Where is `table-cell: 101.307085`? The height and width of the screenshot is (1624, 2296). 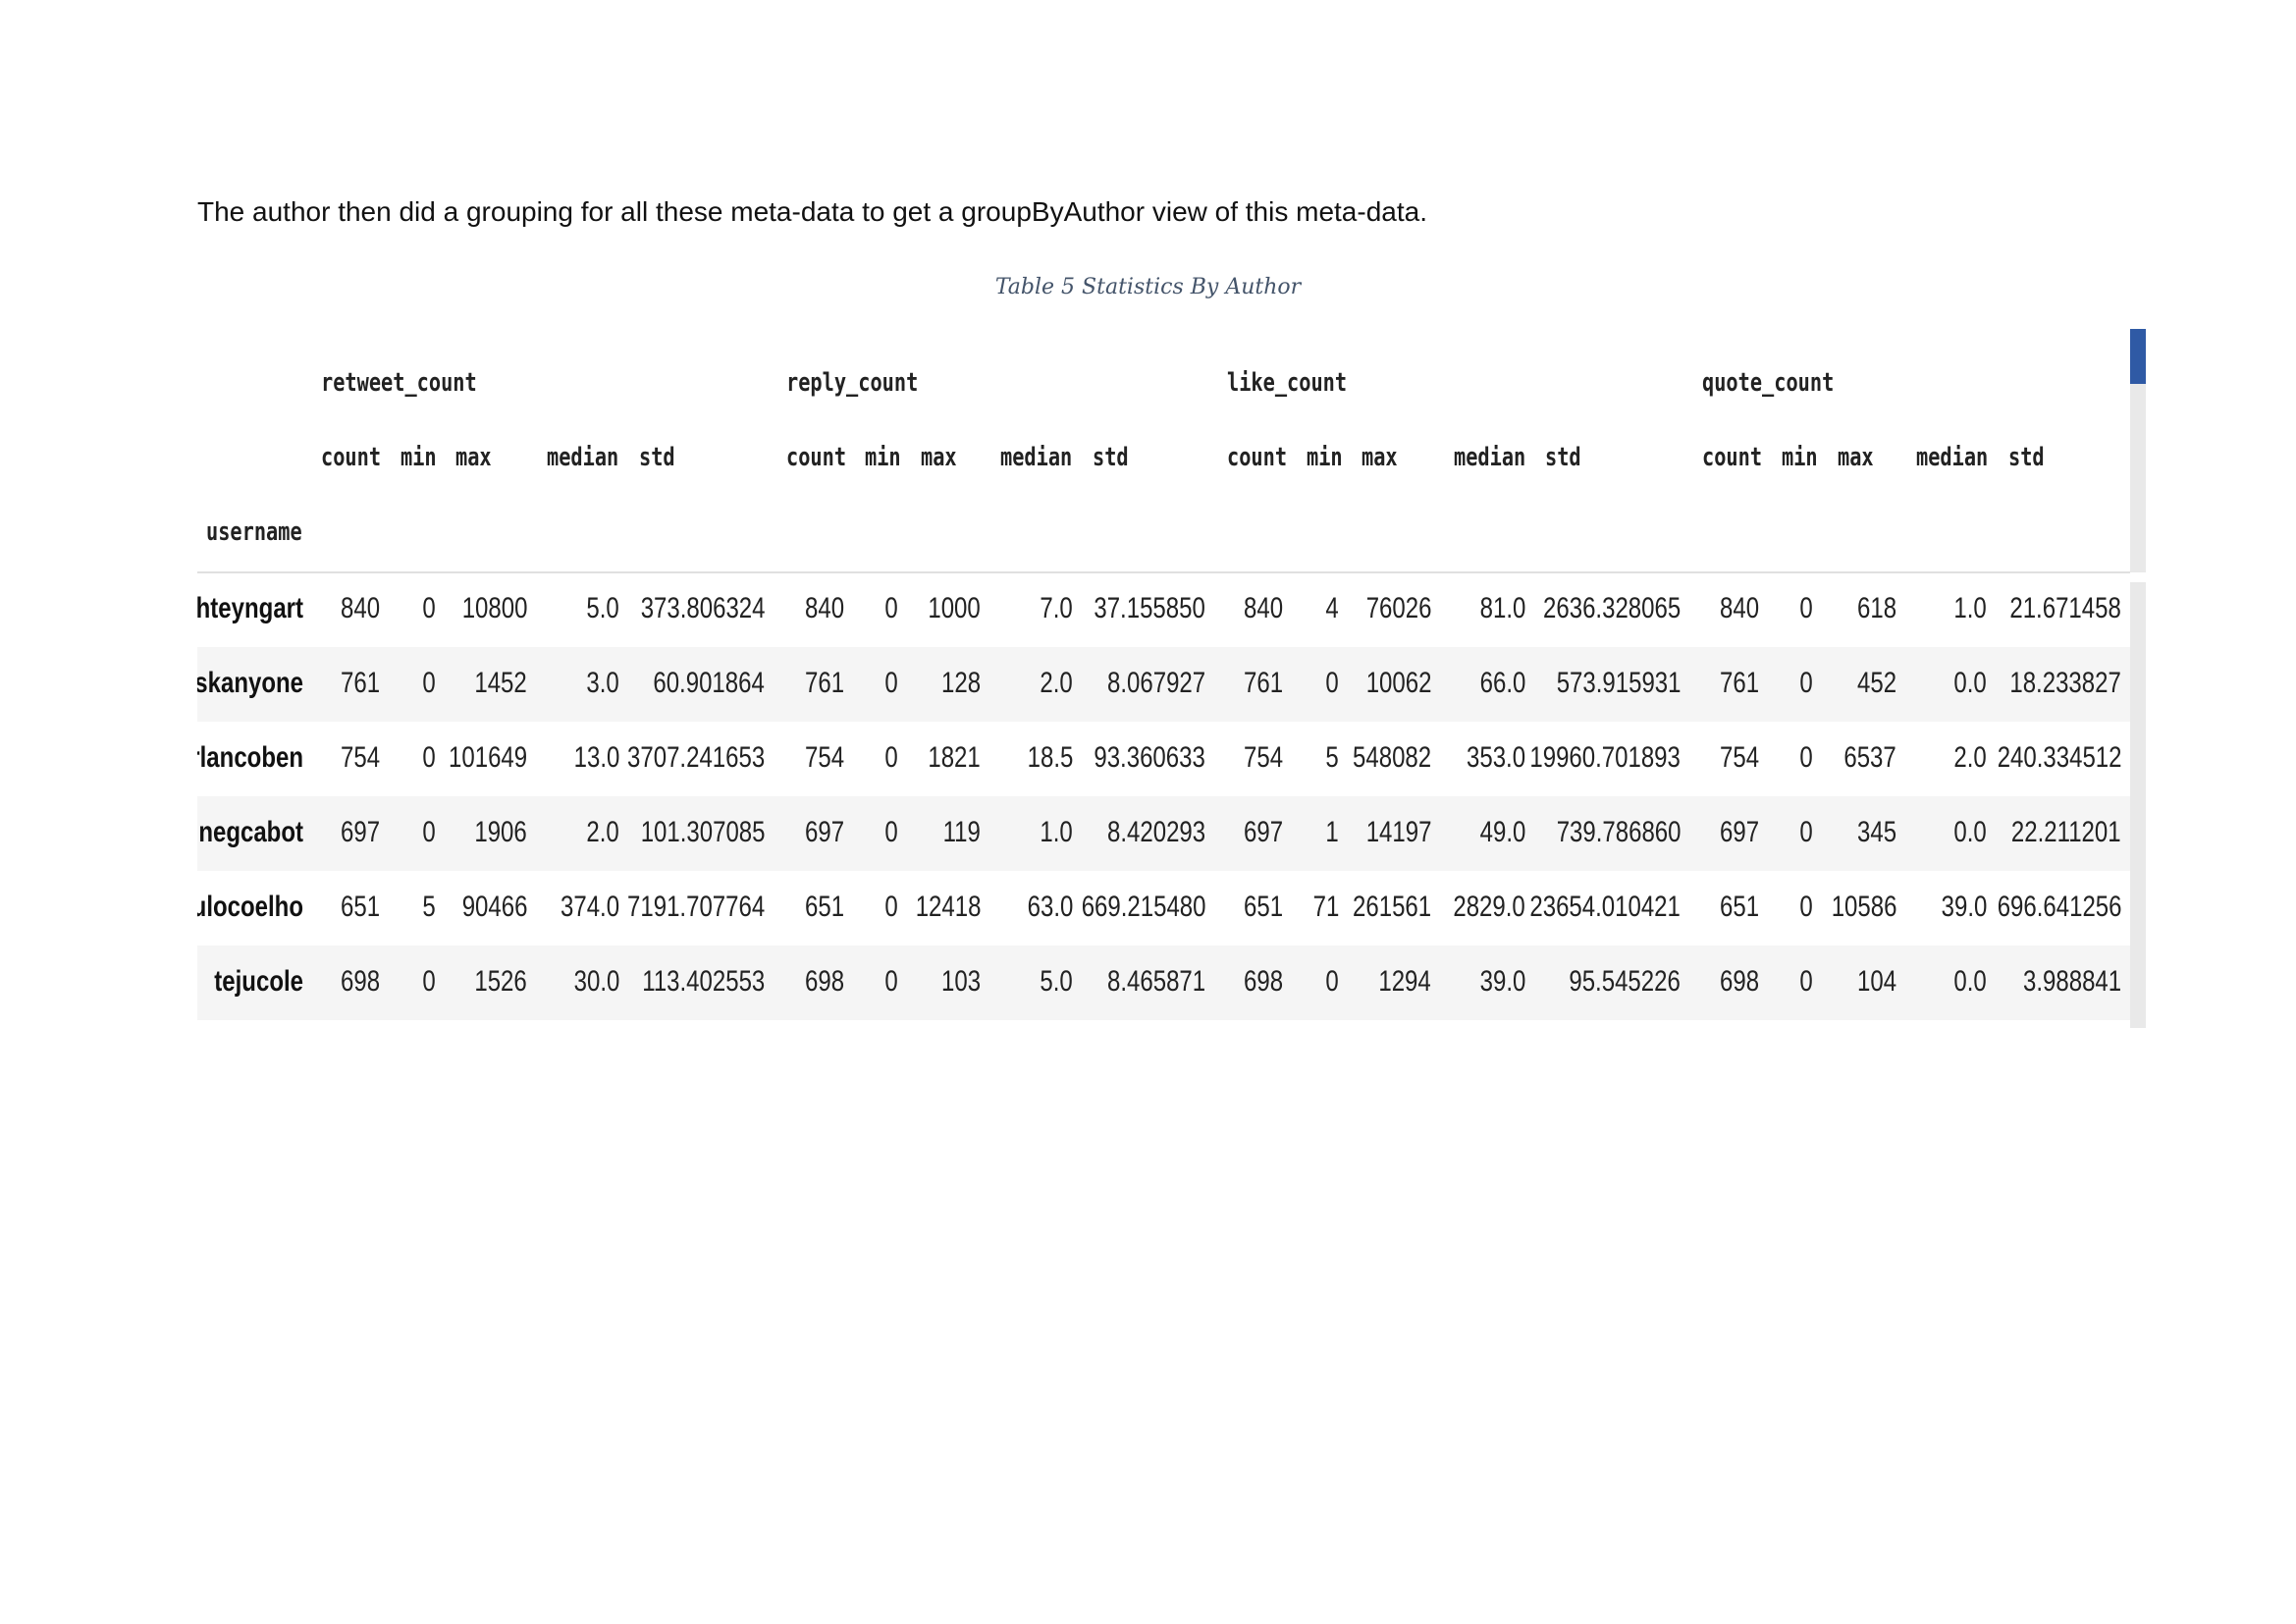 table-cell: 101.307085 is located at coordinates (702, 832).